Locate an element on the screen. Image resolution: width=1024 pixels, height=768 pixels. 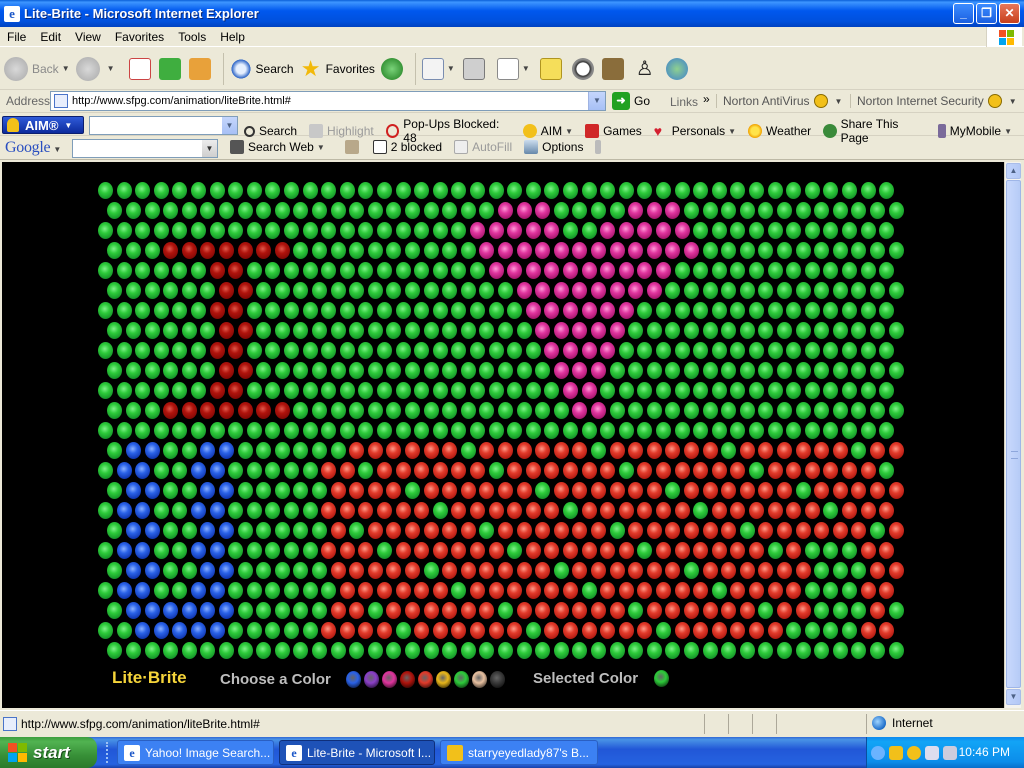
aim-logo-button: AIM® ▼ is located at coordinates (43, 125).